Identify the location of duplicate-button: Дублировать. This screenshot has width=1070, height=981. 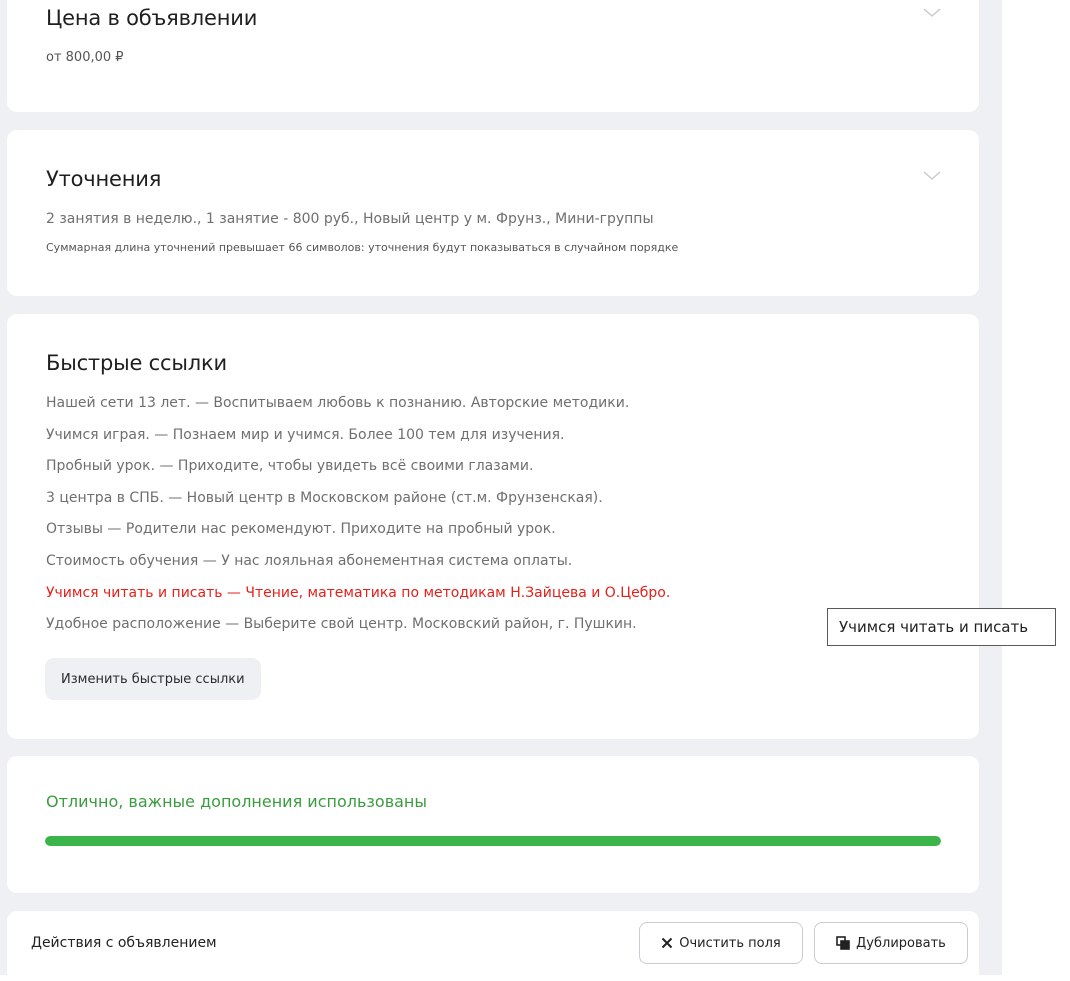
(891, 943).